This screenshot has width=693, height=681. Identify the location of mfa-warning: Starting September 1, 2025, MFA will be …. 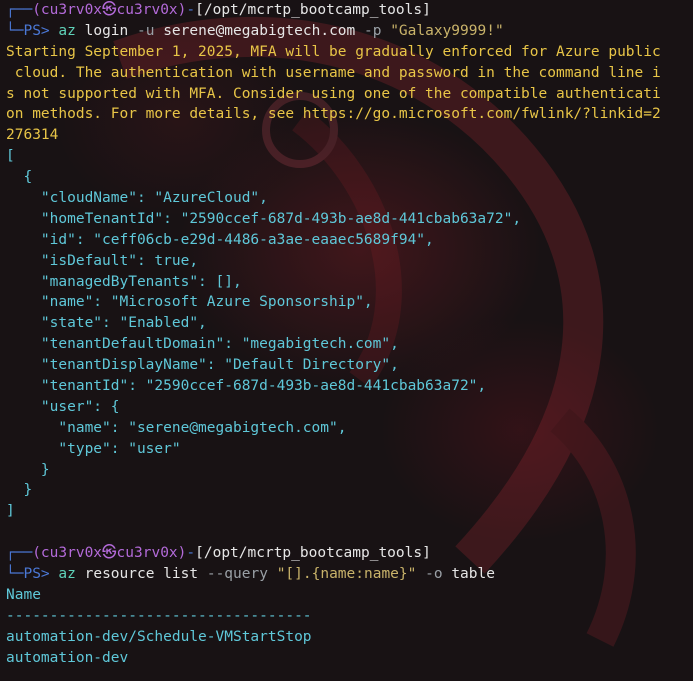
(333, 93).